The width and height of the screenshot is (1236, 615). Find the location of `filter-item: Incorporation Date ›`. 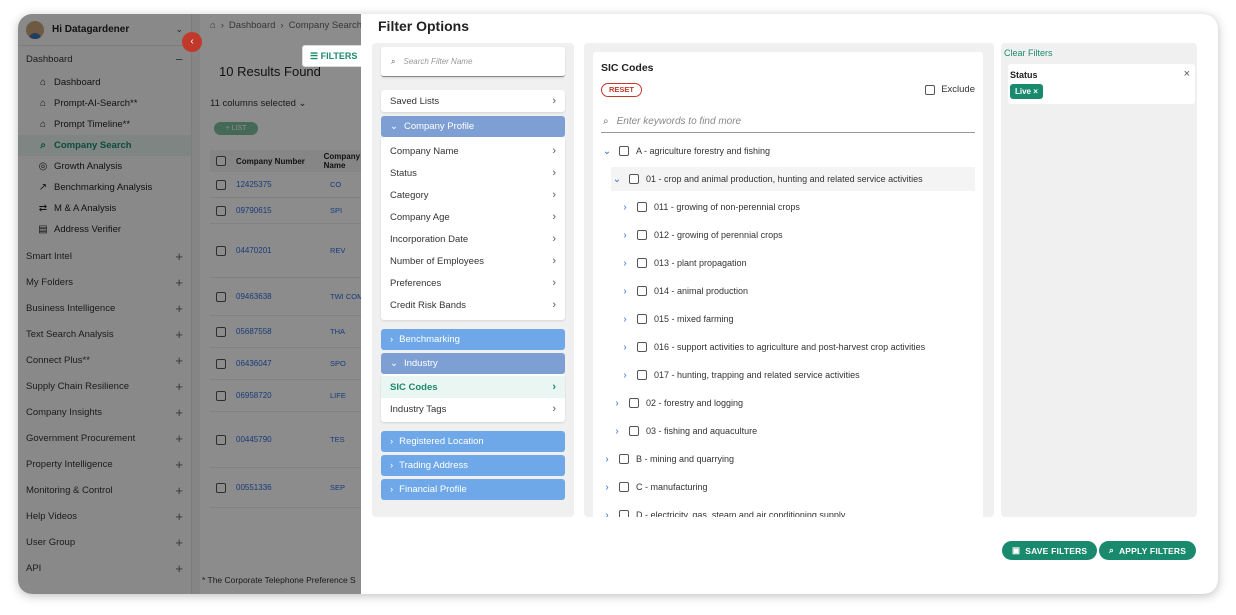

filter-item: Incorporation Date › is located at coordinates (473, 239).